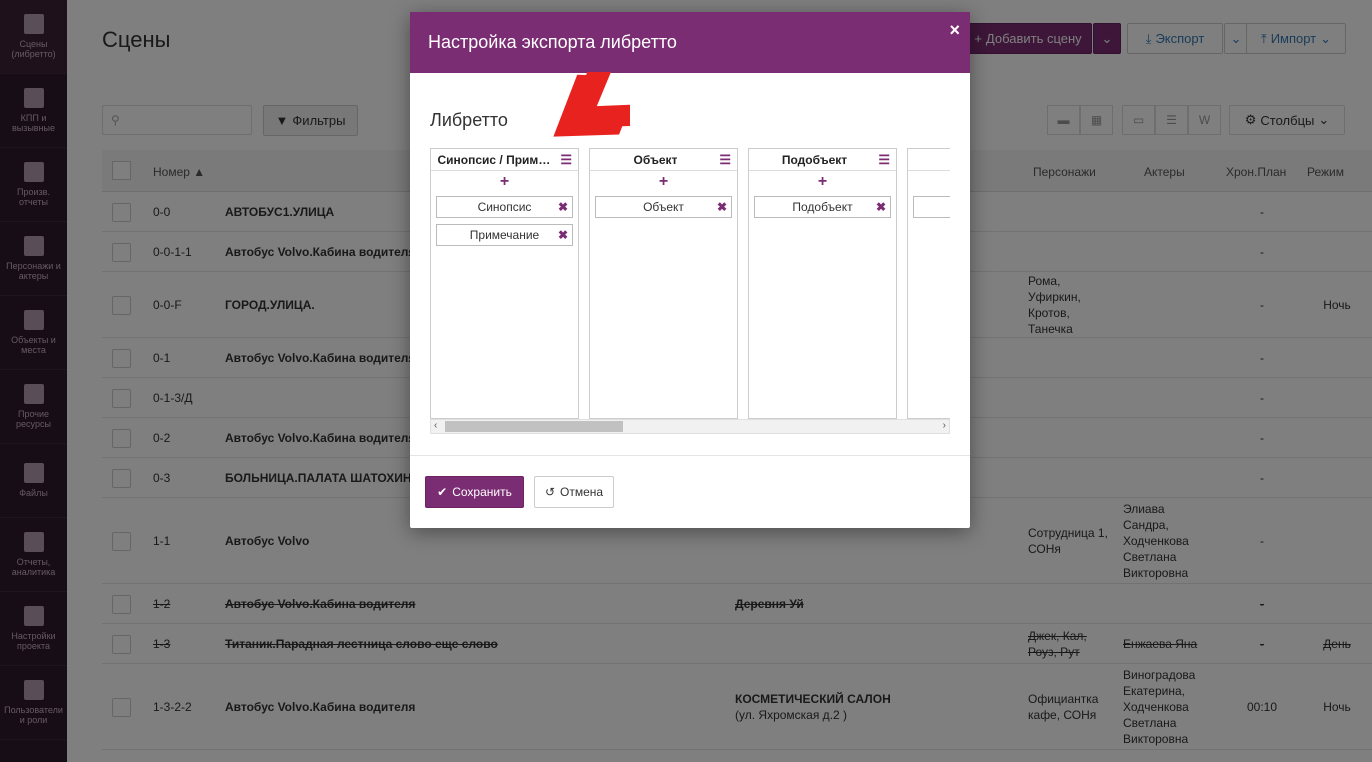 Image resolution: width=1372 pixels, height=762 pixels. What do you see at coordinates (928, 283) in the screenshot?
I see `export-column: П☰+ П✖` at bounding box center [928, 283].